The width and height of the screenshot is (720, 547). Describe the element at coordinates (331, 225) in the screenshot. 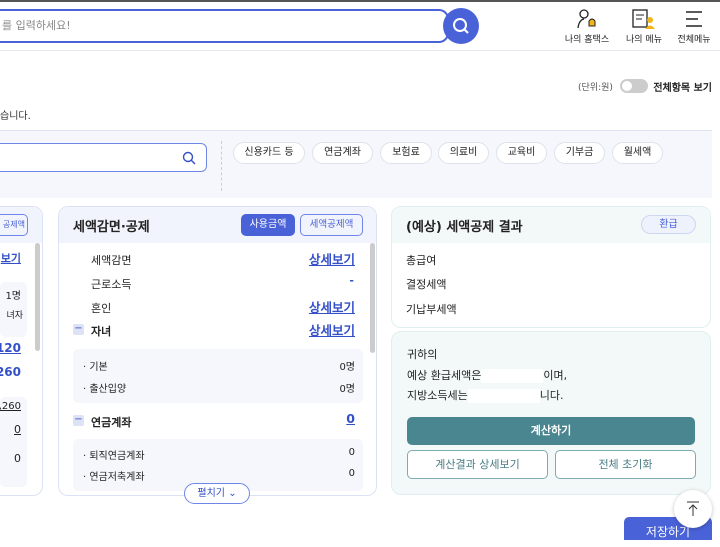

I see `deduct-amount-button: 세액공제액` at that location.